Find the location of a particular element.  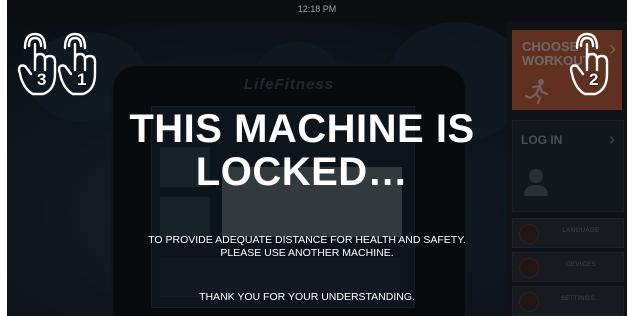

tap-gesture-hint-left: 3 1 is located at coordinates (61, 66).